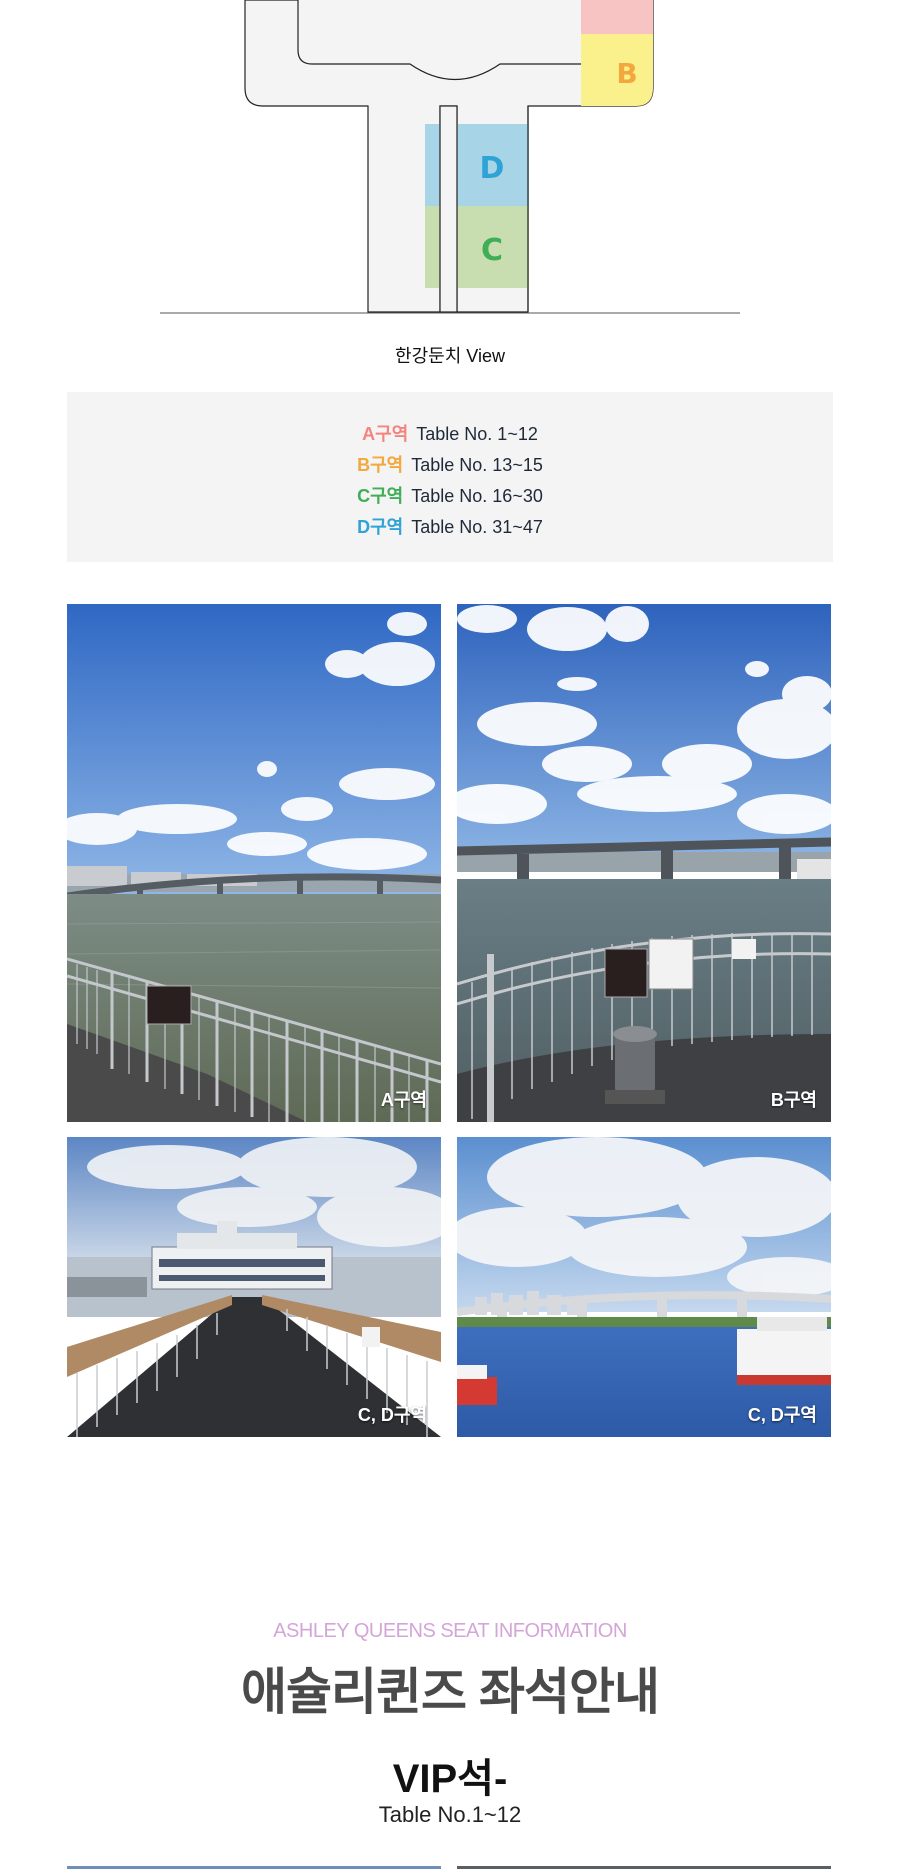 This screenshot has height=1869, width=900. I want to click on legend-row-d: D구역 Table No. 31~47, so click(450, 527).